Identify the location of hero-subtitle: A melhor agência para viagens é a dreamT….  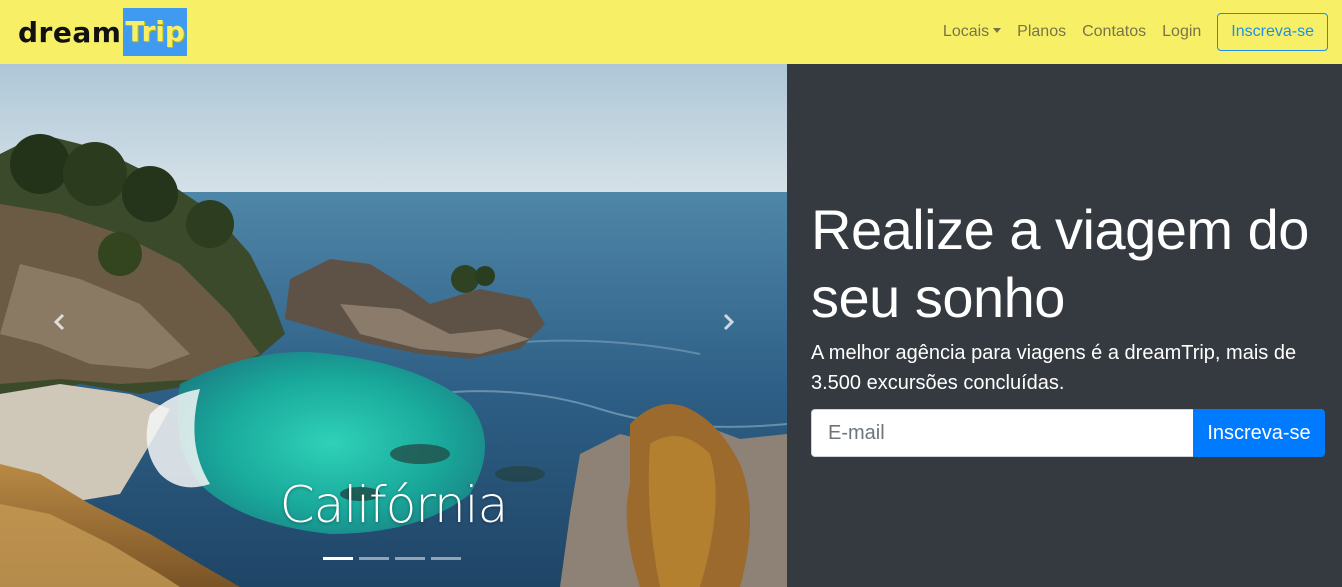
(1054, 368).